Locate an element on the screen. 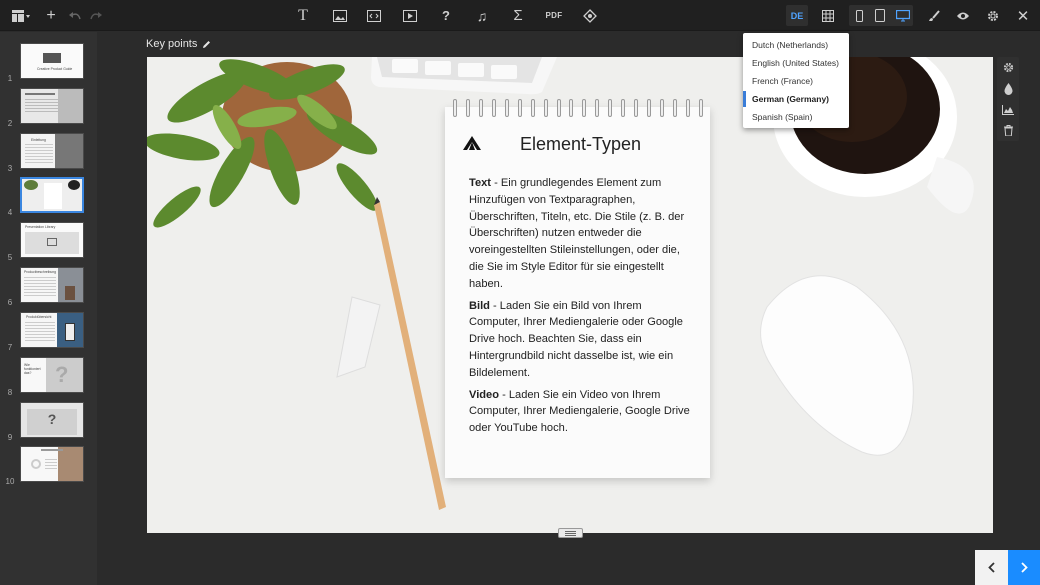  slide-tools-panel is located at coordinates (1008, 99).